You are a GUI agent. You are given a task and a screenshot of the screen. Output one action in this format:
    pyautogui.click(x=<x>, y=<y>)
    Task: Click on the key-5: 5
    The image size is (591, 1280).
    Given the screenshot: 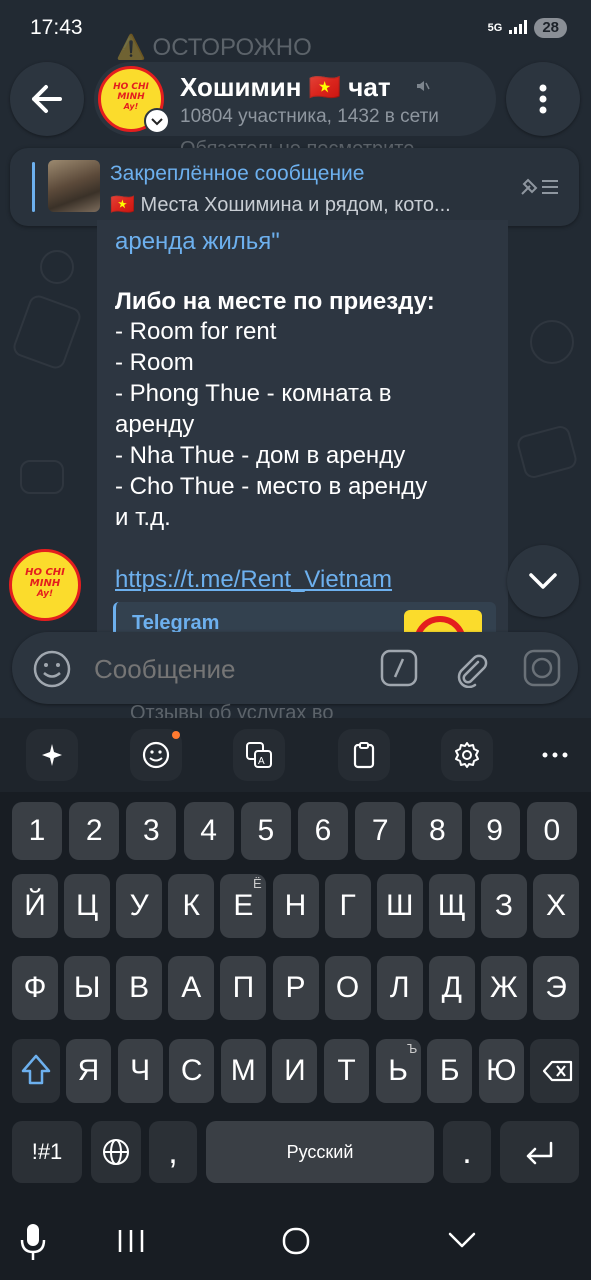 What is the action you would take?
    pyautogui.click(x=265, y=831)
    